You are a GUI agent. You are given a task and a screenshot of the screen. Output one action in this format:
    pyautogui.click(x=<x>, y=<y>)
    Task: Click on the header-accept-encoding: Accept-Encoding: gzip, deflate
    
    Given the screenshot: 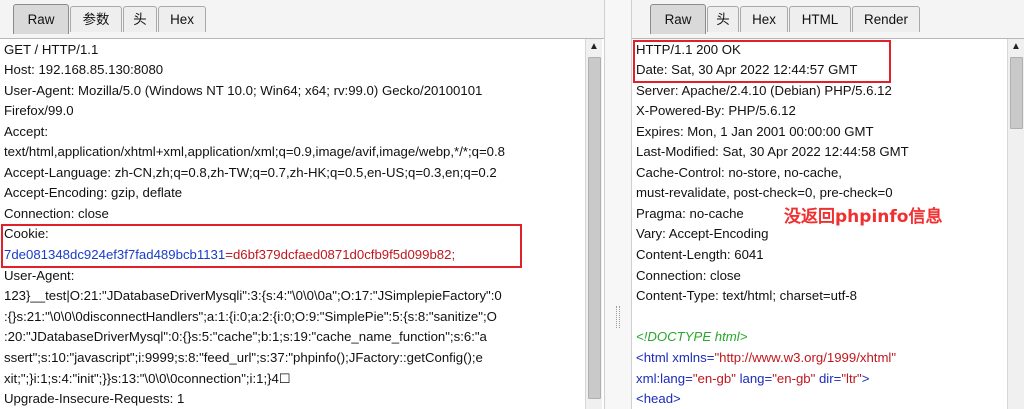 What is the action you would take?
    pyautogui.click(x=93, y=192)
    